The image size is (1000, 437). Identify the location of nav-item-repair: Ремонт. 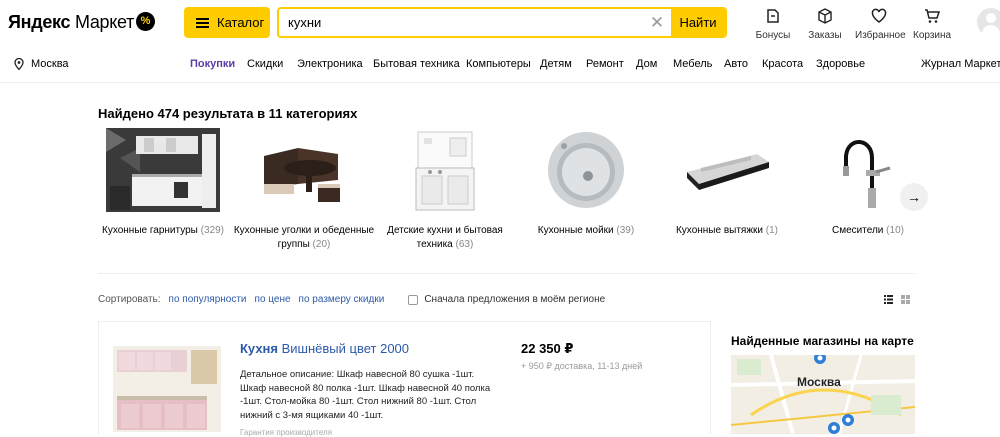
(605, 64).